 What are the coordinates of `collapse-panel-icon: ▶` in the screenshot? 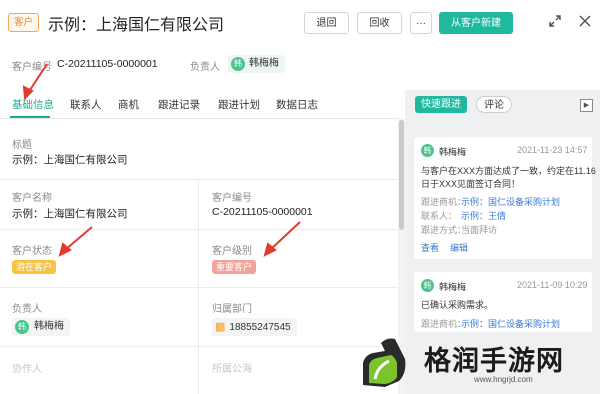 It's located at (586, 105).